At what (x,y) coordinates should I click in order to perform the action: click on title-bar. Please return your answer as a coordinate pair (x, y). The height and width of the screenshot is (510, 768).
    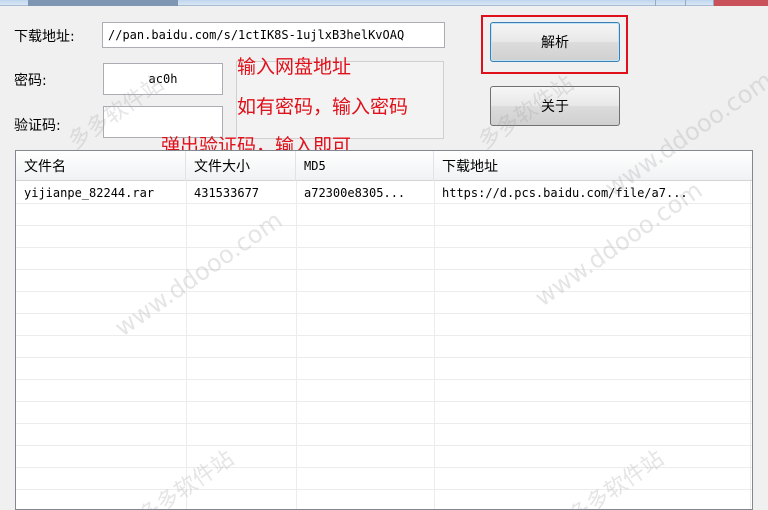
    Looking at the image, I should click on (384, 3).